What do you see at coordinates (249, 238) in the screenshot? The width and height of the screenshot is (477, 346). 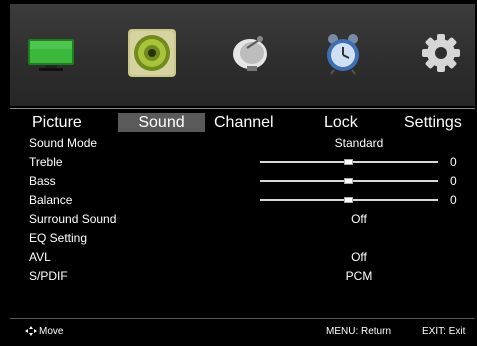 I see `eq-setting-row: EQ Setting` at bounding box center [249, 238].